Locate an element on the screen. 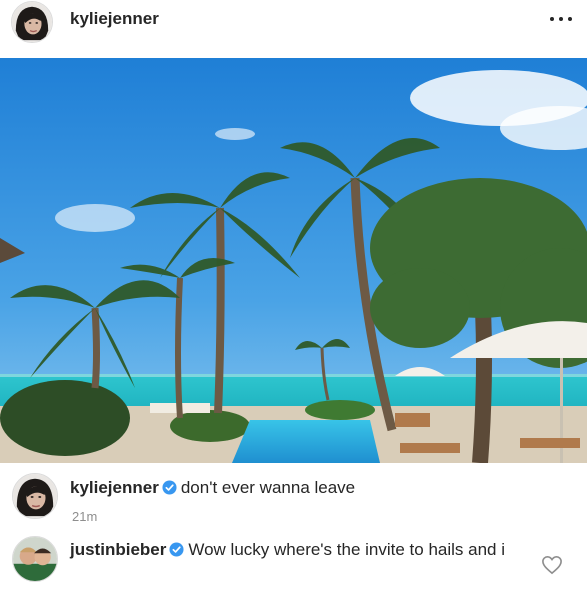  comment-text: don't ever wanna leave is located at coordinates (268, 487).